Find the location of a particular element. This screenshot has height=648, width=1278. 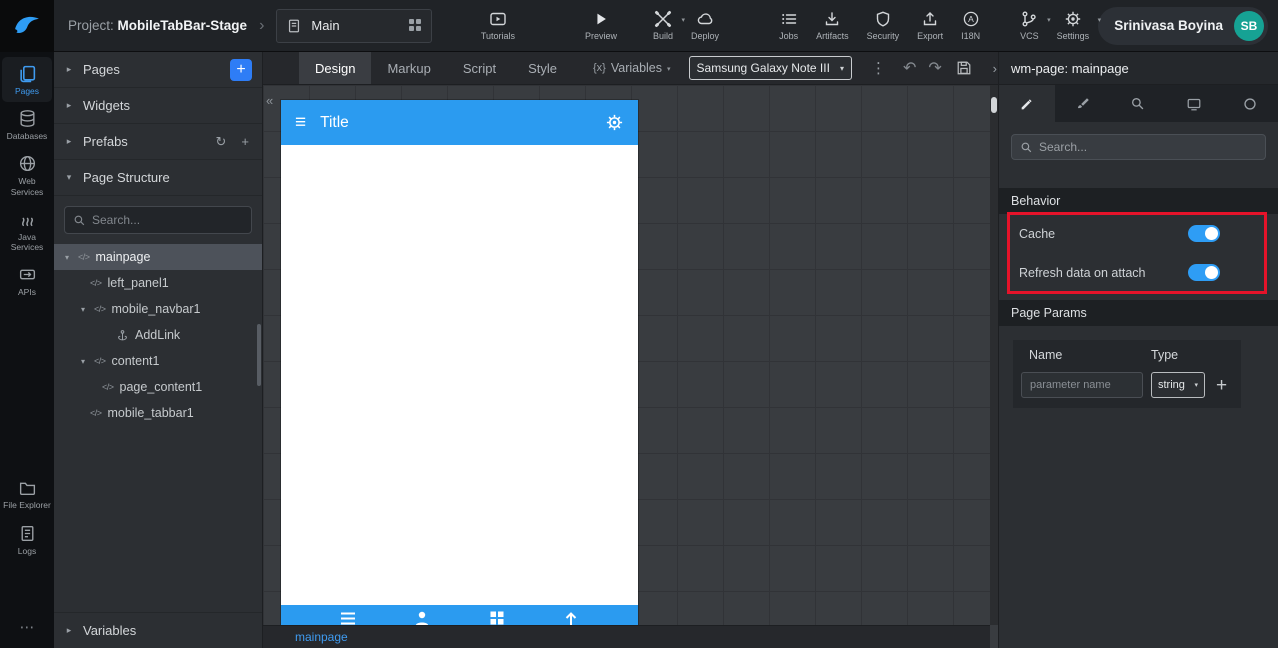

section-label: Widgets is located at coordinates (106, 105).